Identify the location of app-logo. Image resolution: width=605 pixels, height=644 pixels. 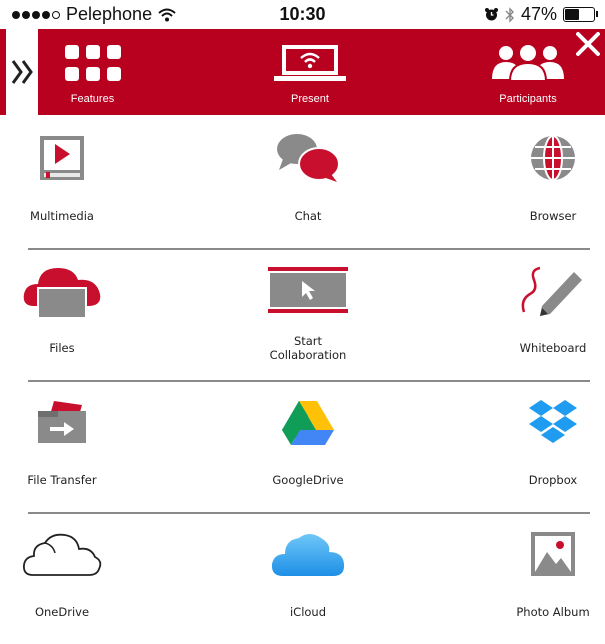
(22, 72).